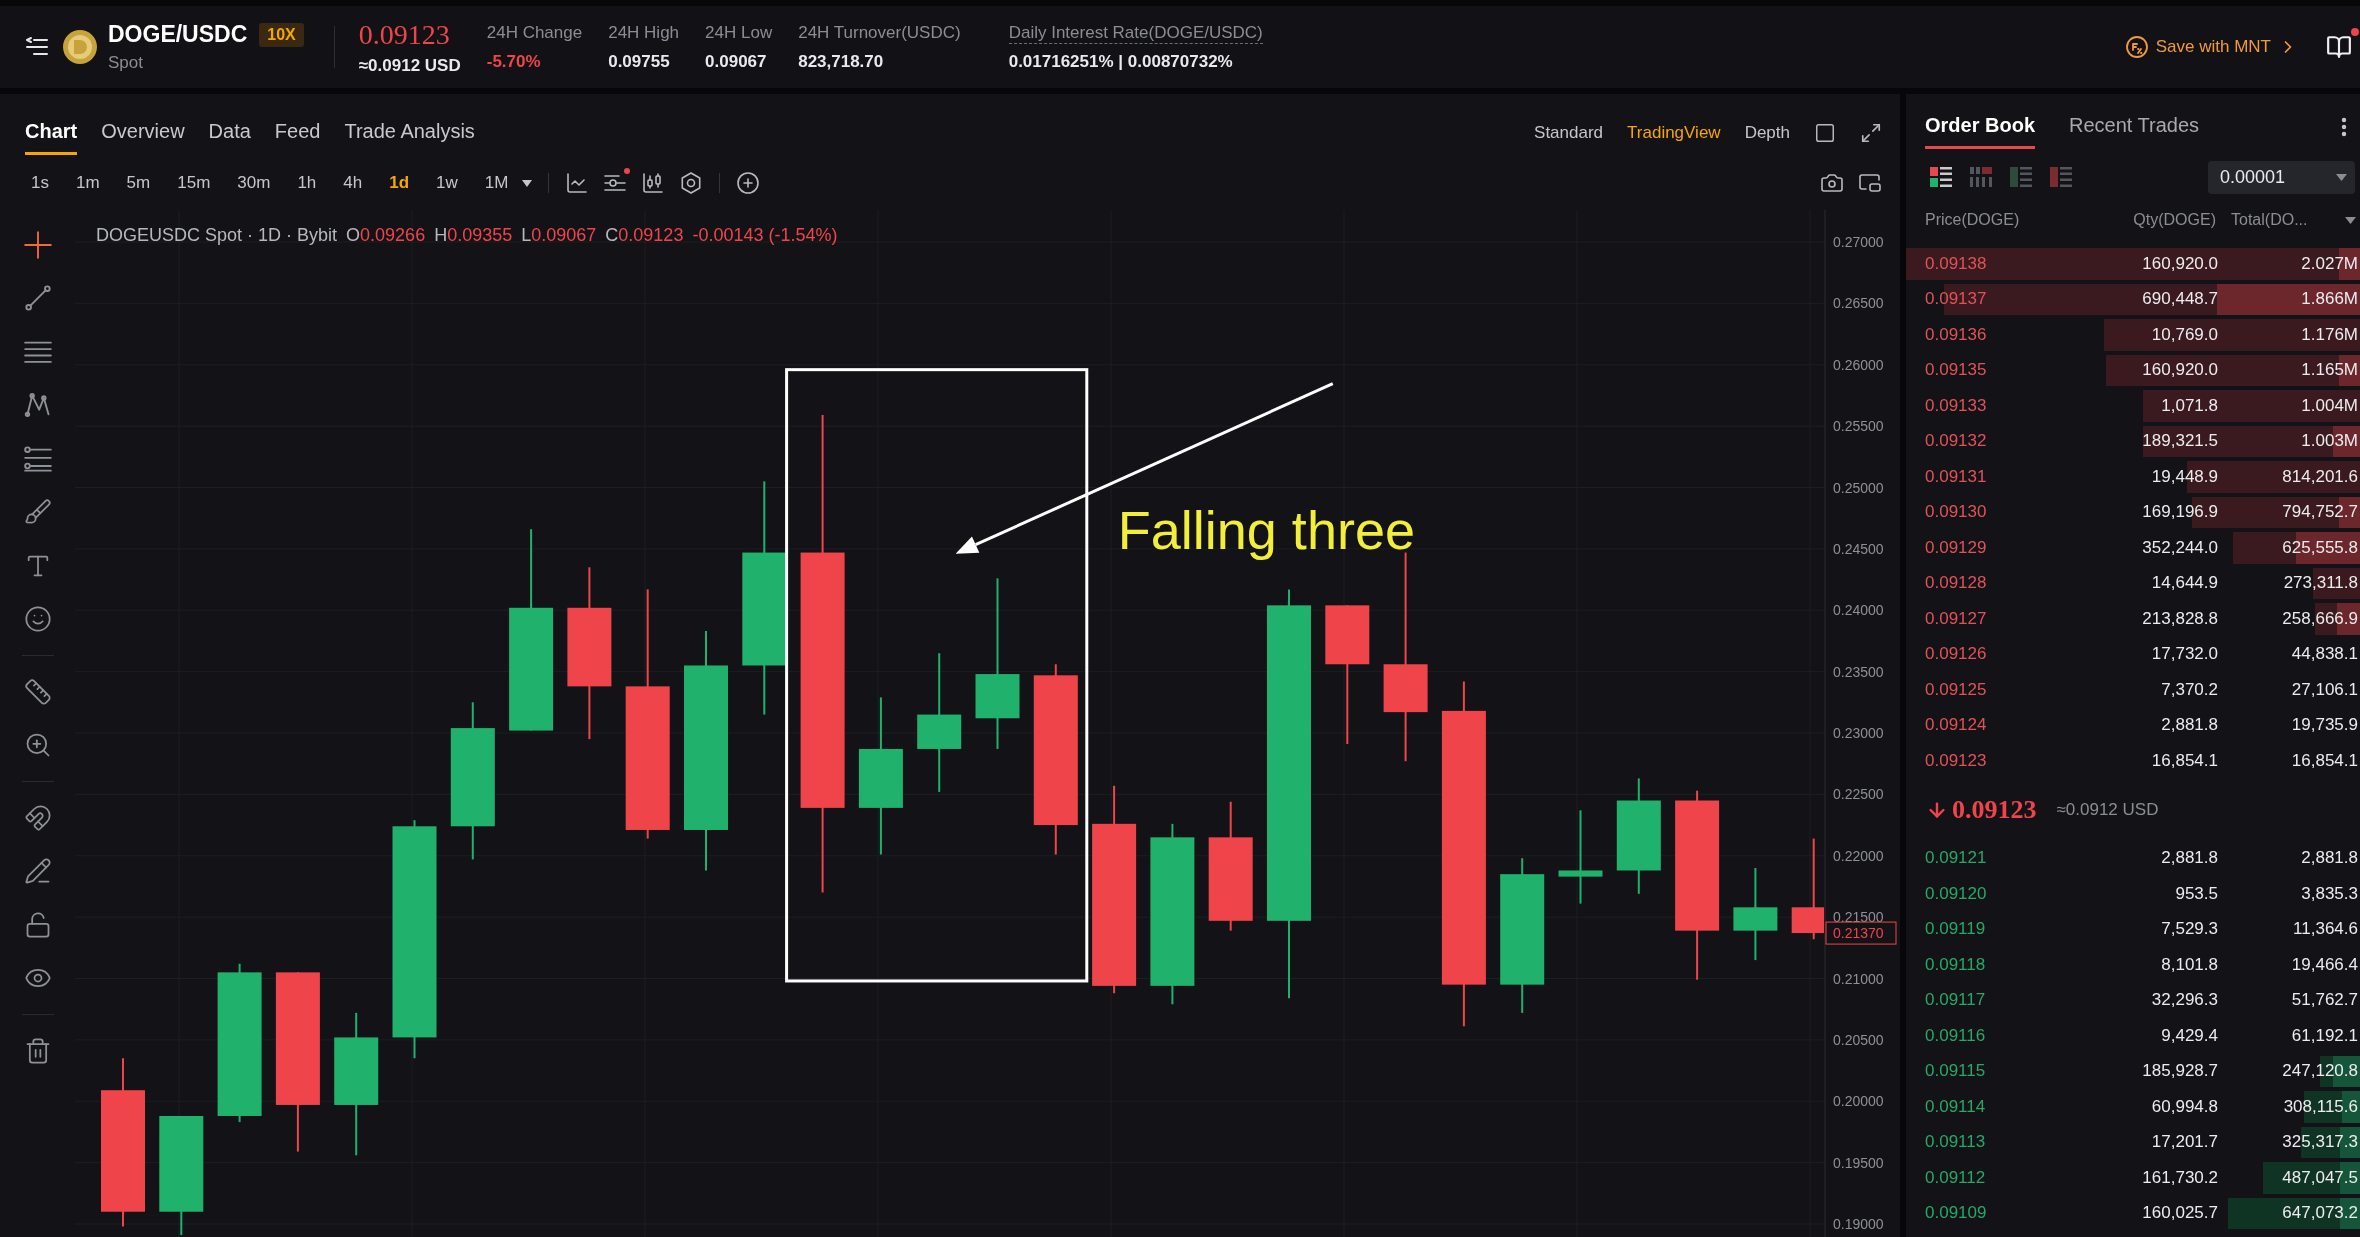 The image size is (2360, 1237). Describe the element at coordinates (691, 183) in the screenshot. I see `settings-icon` at that location.